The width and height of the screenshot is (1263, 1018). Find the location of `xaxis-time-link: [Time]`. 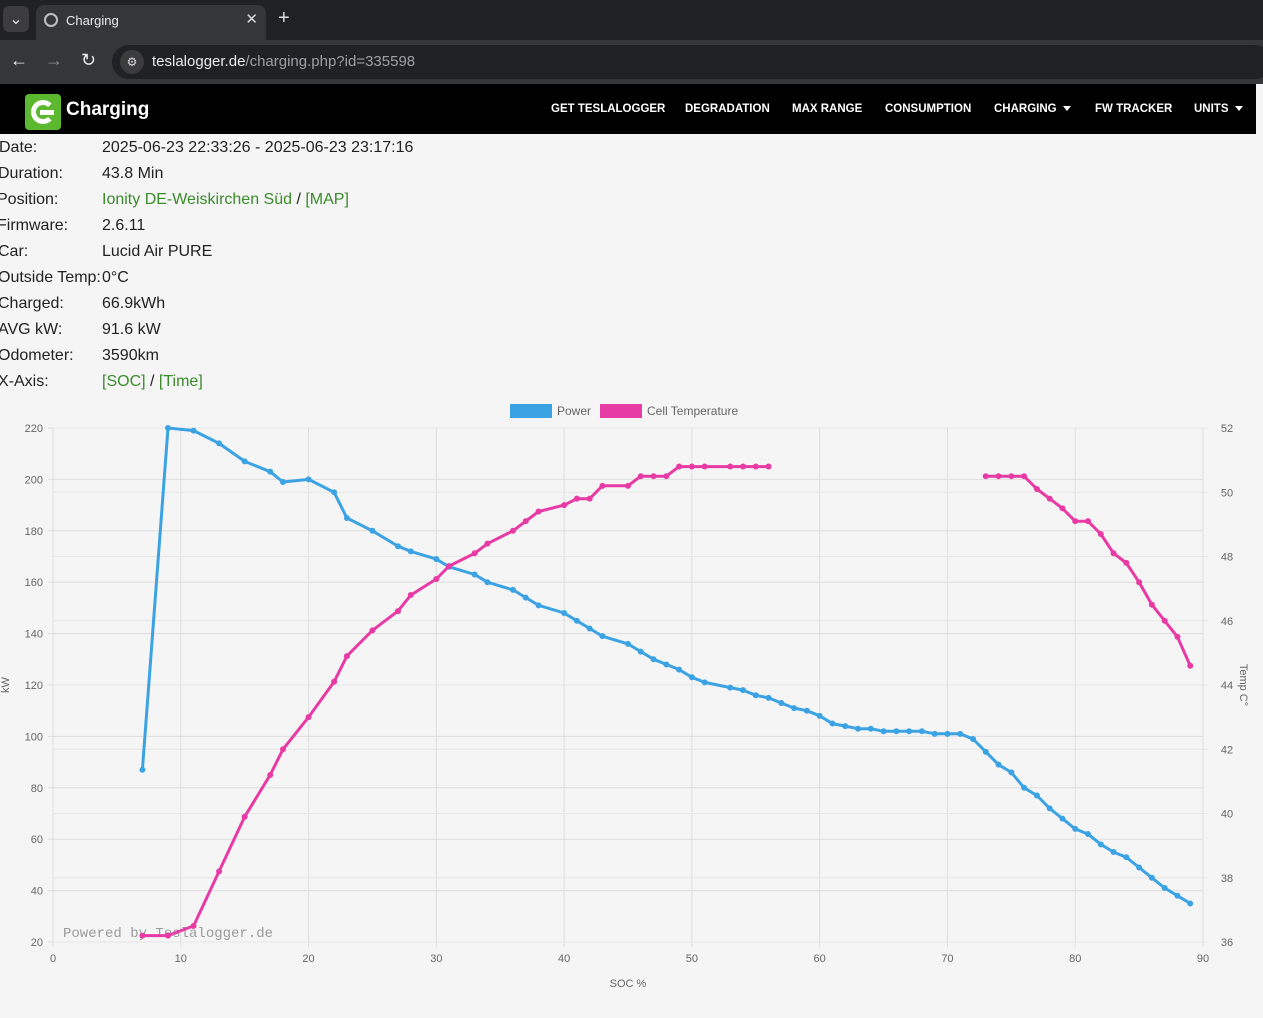

xaxis-time-link: [Time] is located at coordinates (181, 381).